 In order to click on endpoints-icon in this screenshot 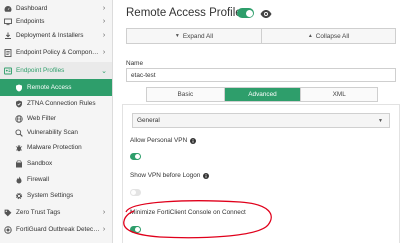, I will do `click(8, 22)`.